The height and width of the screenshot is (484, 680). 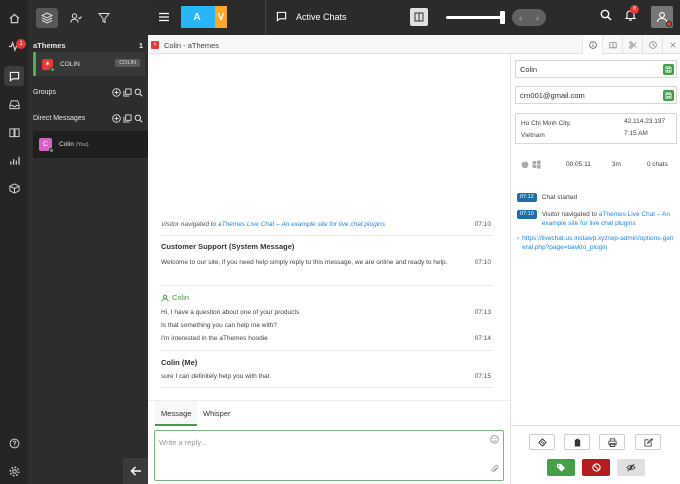 I want to click on reports-icon, so click(x=14, y=160).